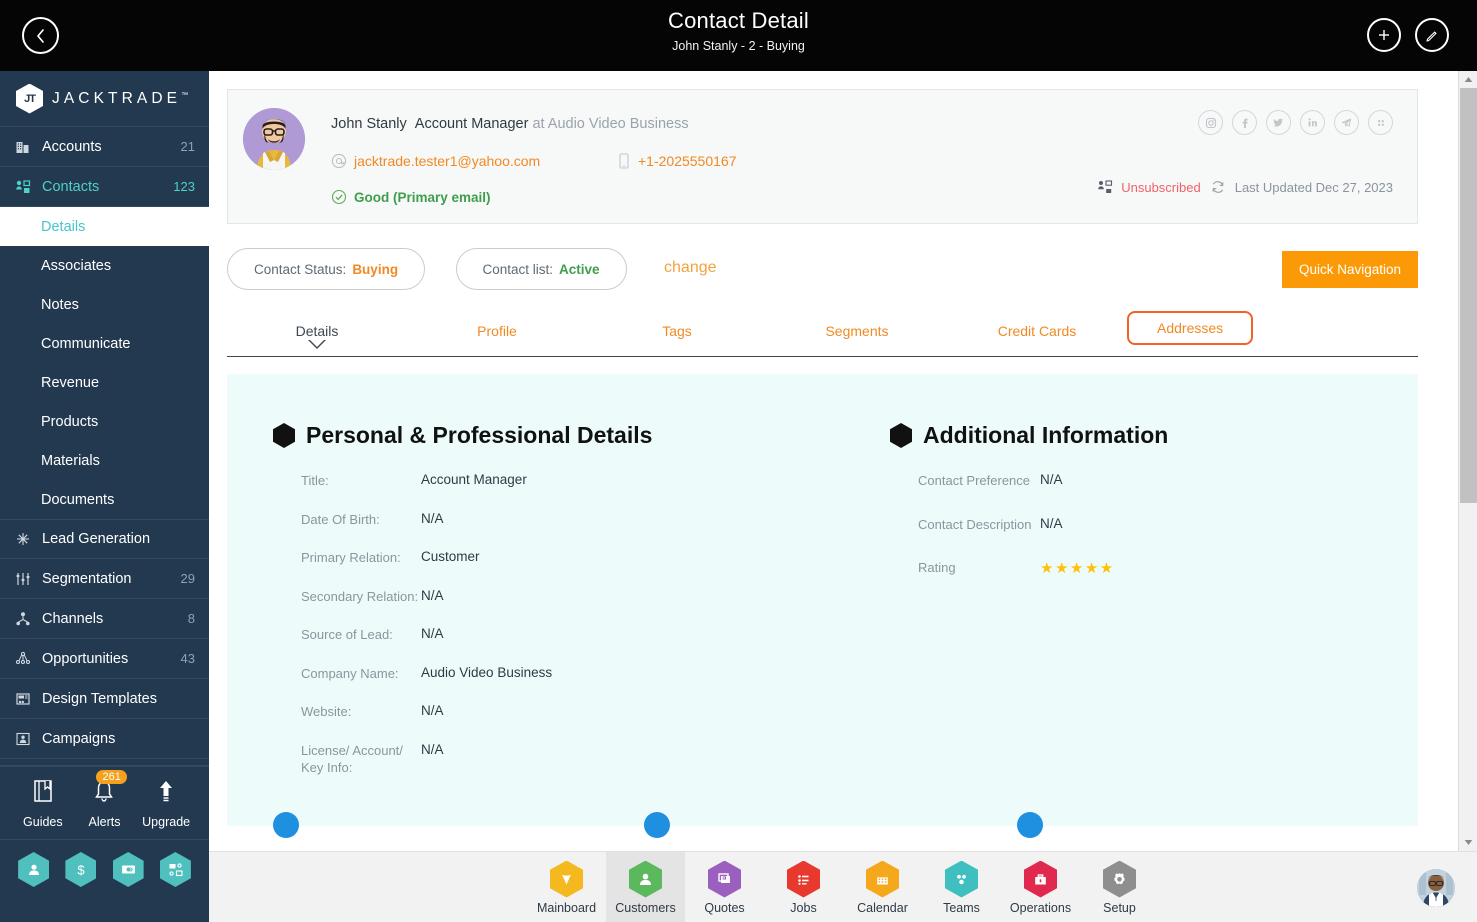 Image resolution: width=1477 pixels, height=922 pixels. I want to click on sidebar-subitem-communicate: Communicate, so click(104, 343).